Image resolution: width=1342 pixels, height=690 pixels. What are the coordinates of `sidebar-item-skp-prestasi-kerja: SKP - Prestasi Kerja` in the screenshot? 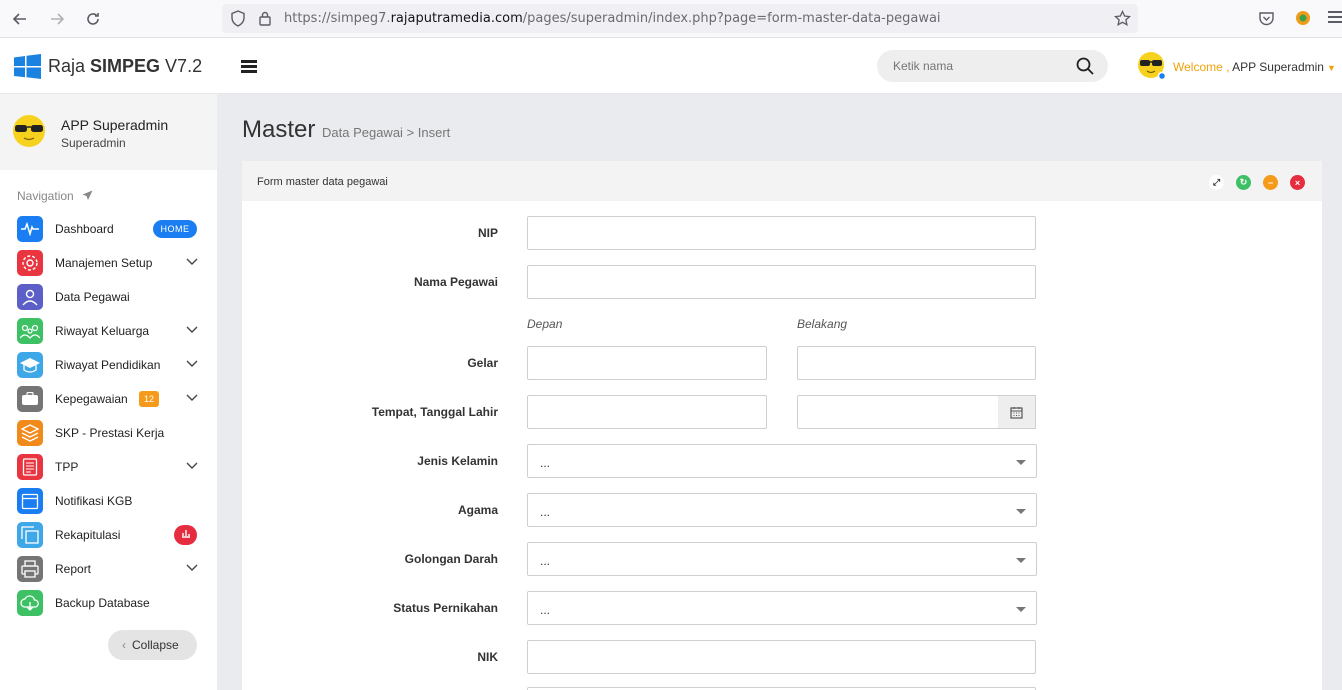 It's located at (108, 433).